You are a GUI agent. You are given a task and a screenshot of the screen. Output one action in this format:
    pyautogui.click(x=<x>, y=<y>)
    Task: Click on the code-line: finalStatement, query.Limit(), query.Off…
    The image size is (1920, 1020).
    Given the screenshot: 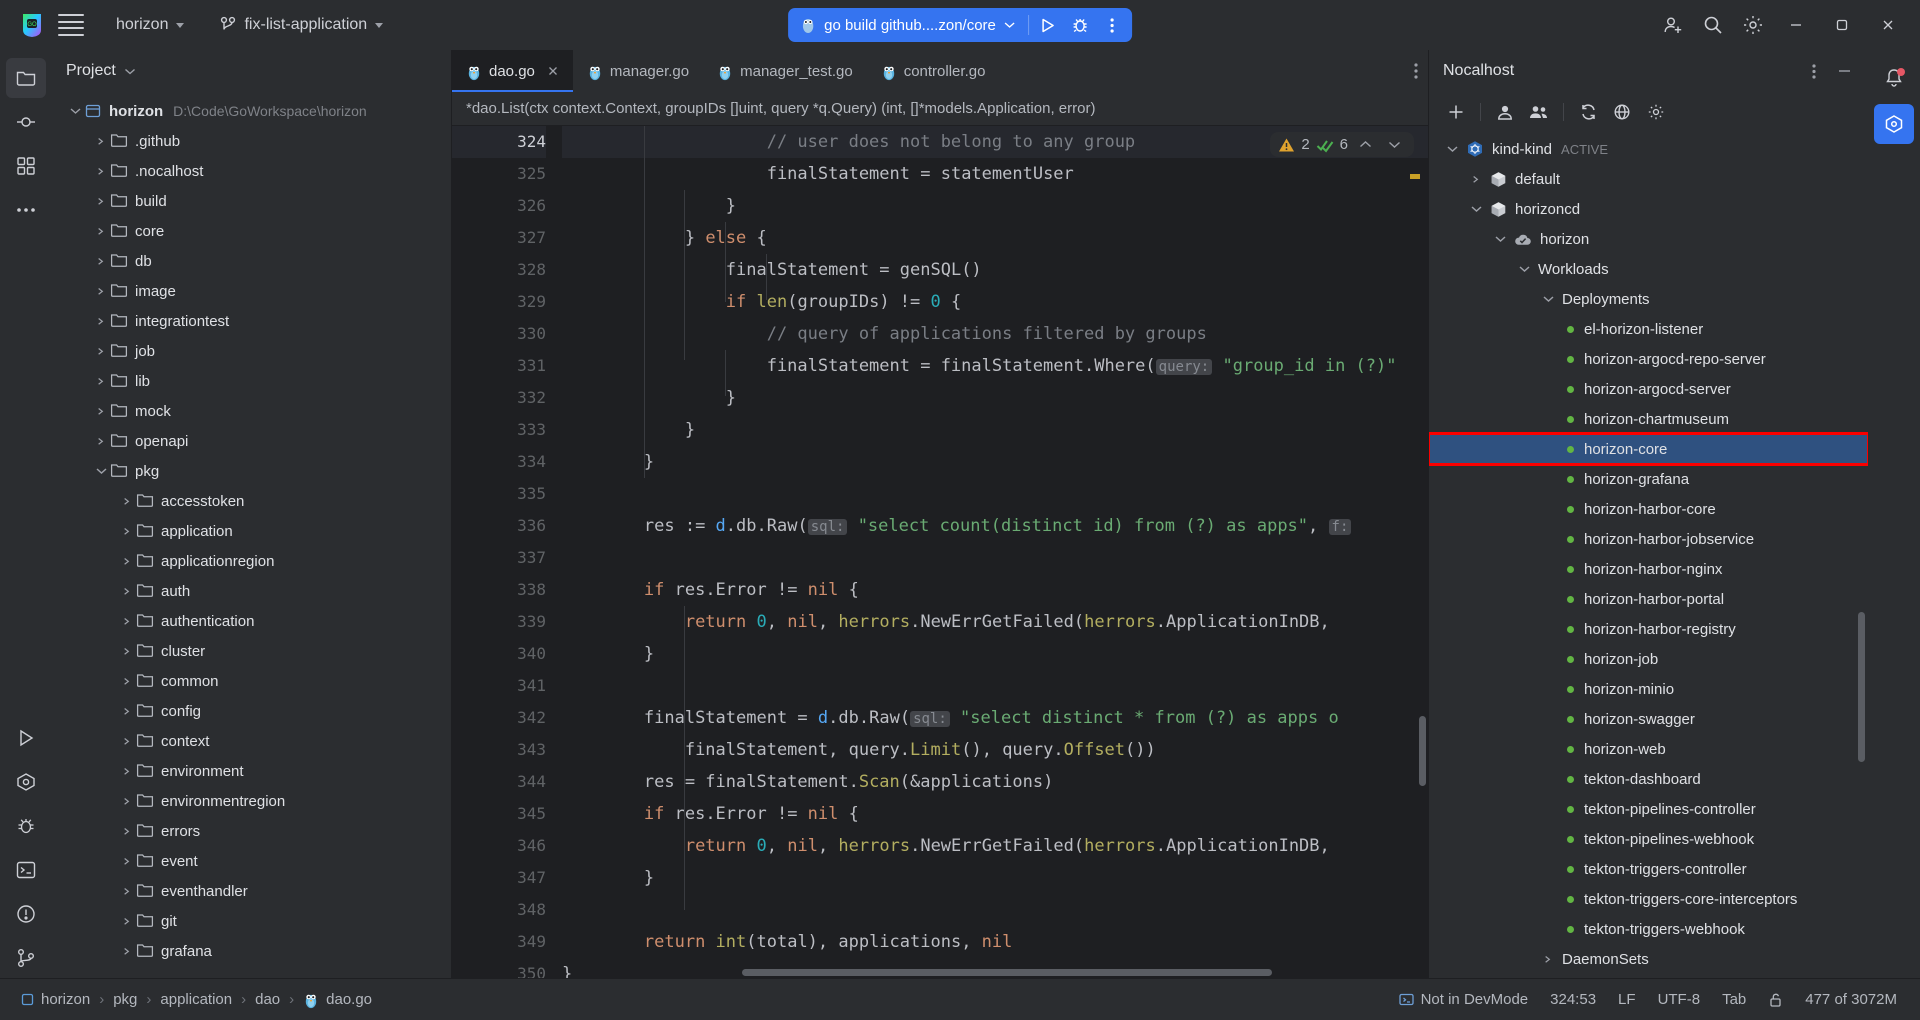 What is the action you would take?
    pyautogui.click(x=995, y=750)
    